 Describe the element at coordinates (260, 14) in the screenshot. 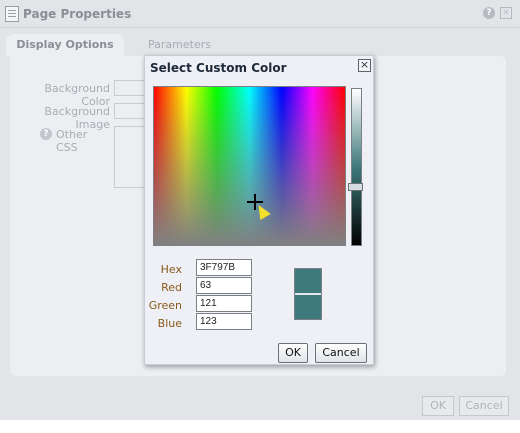

I see `dialog-titlebar: Page Properties ? ×` at that location.